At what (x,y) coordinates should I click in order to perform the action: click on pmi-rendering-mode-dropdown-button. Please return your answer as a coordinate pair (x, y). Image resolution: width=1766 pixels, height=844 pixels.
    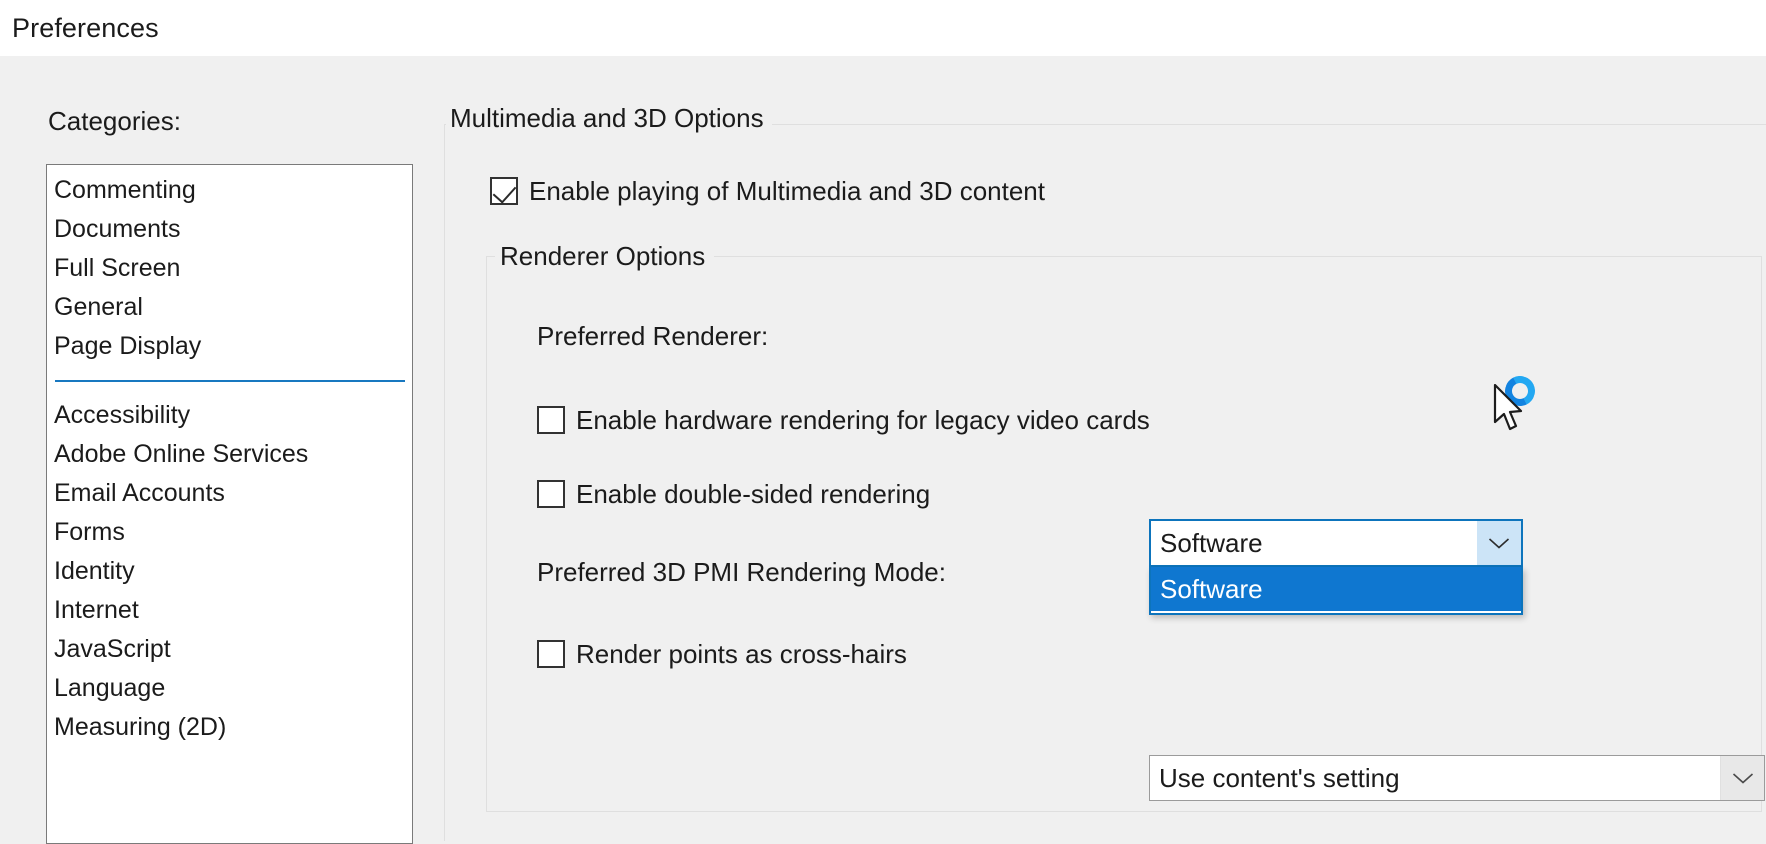
    Looking at the image, I should click on (1742, 778).